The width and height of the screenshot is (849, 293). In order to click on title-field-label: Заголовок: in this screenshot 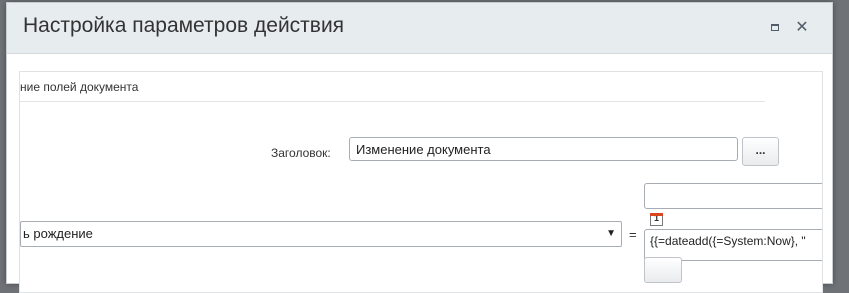, I will do `click(301, 153)`.